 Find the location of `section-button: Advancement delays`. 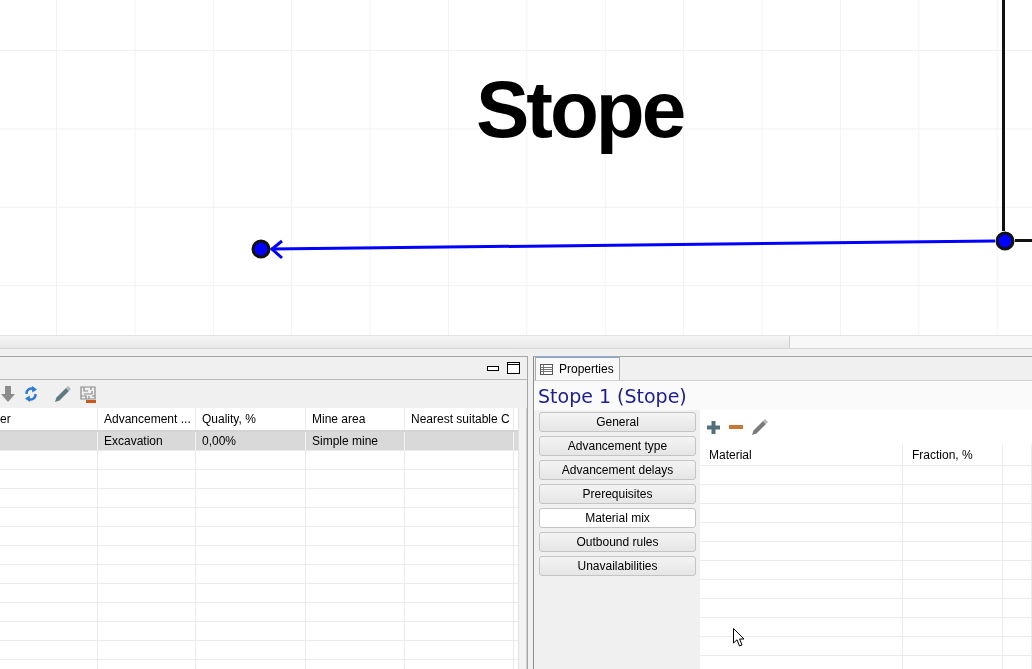

section-button: Advancement delays is located at coordinates (617, 470).